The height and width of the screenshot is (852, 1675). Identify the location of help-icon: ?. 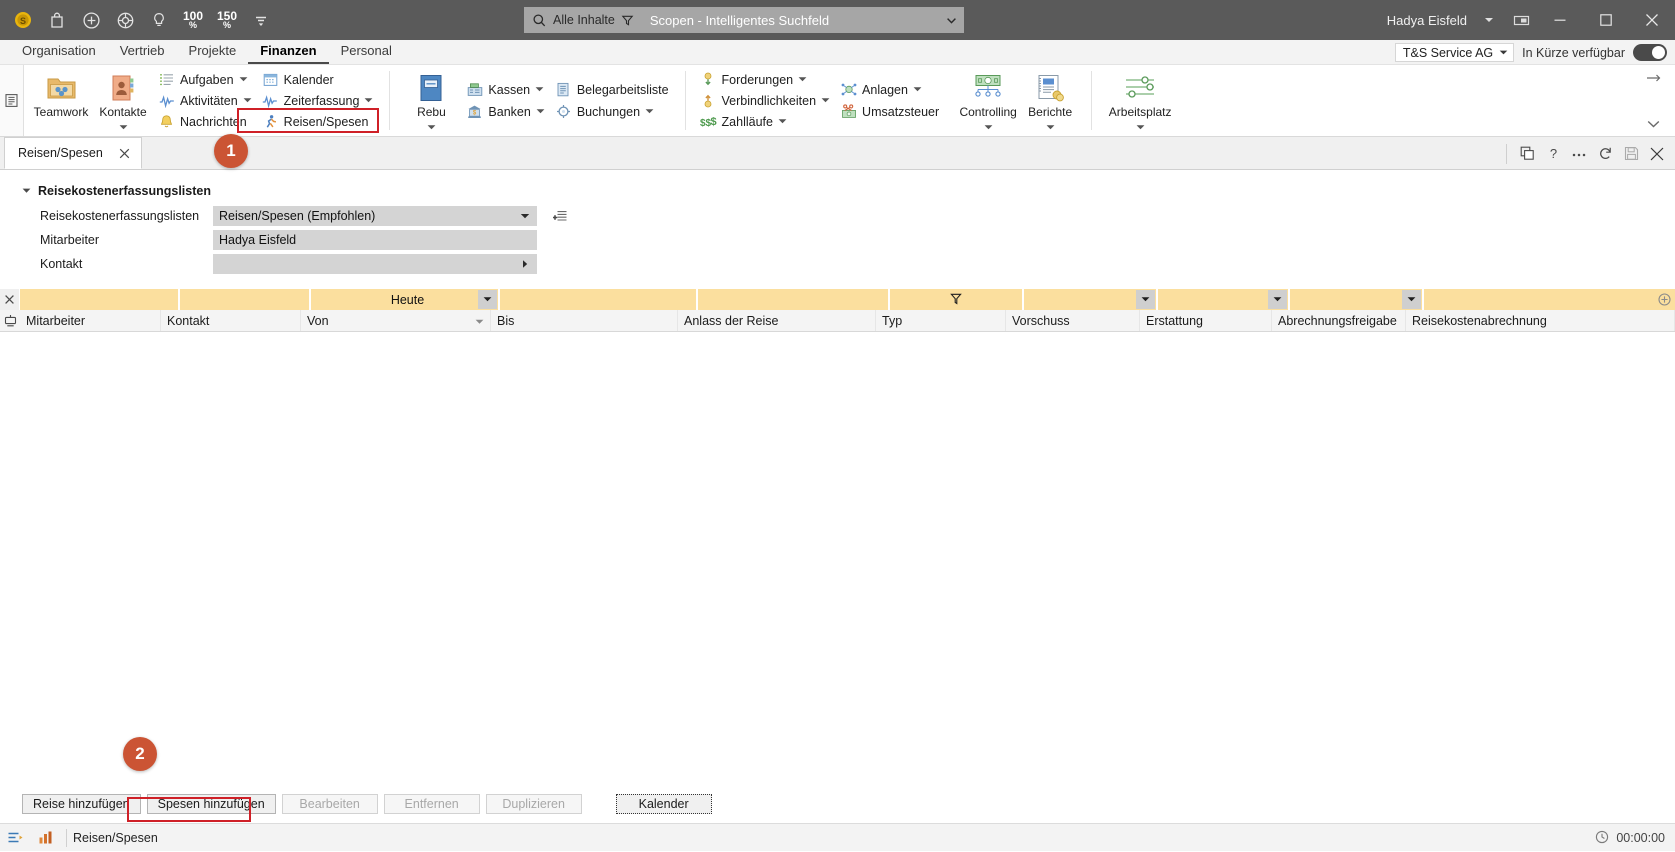
(1553, 154).